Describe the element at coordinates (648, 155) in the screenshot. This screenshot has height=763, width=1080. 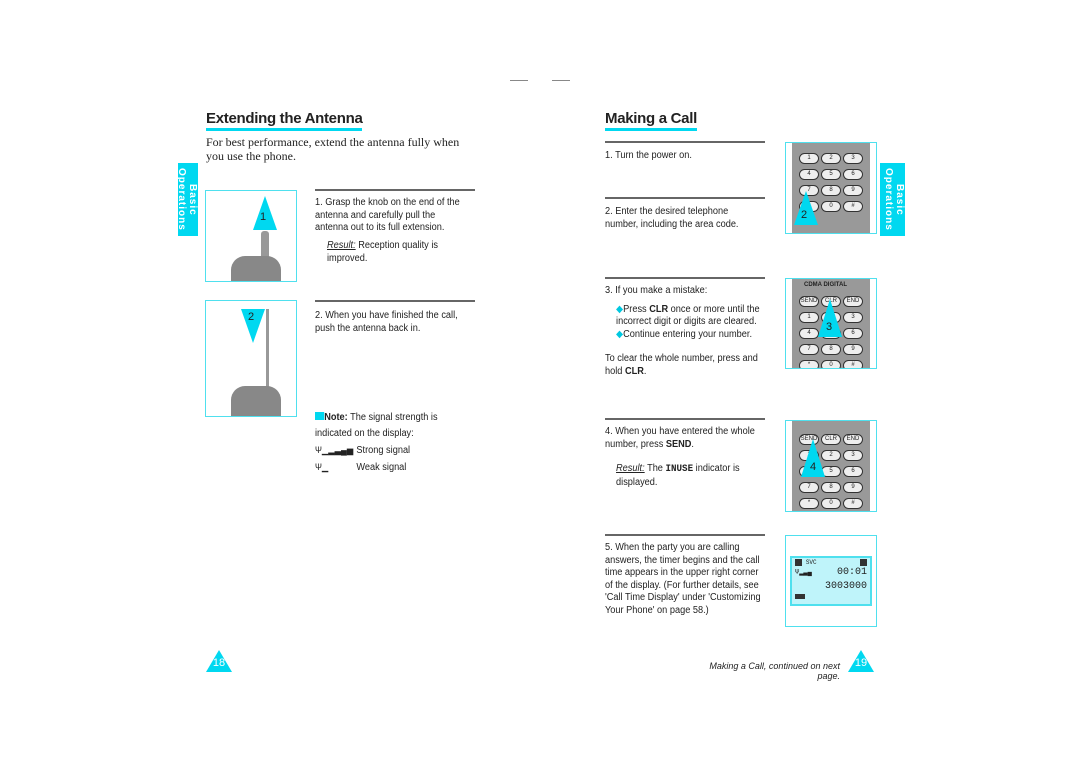
I see `step-1-text: 1. Turn the power on.` at that location.